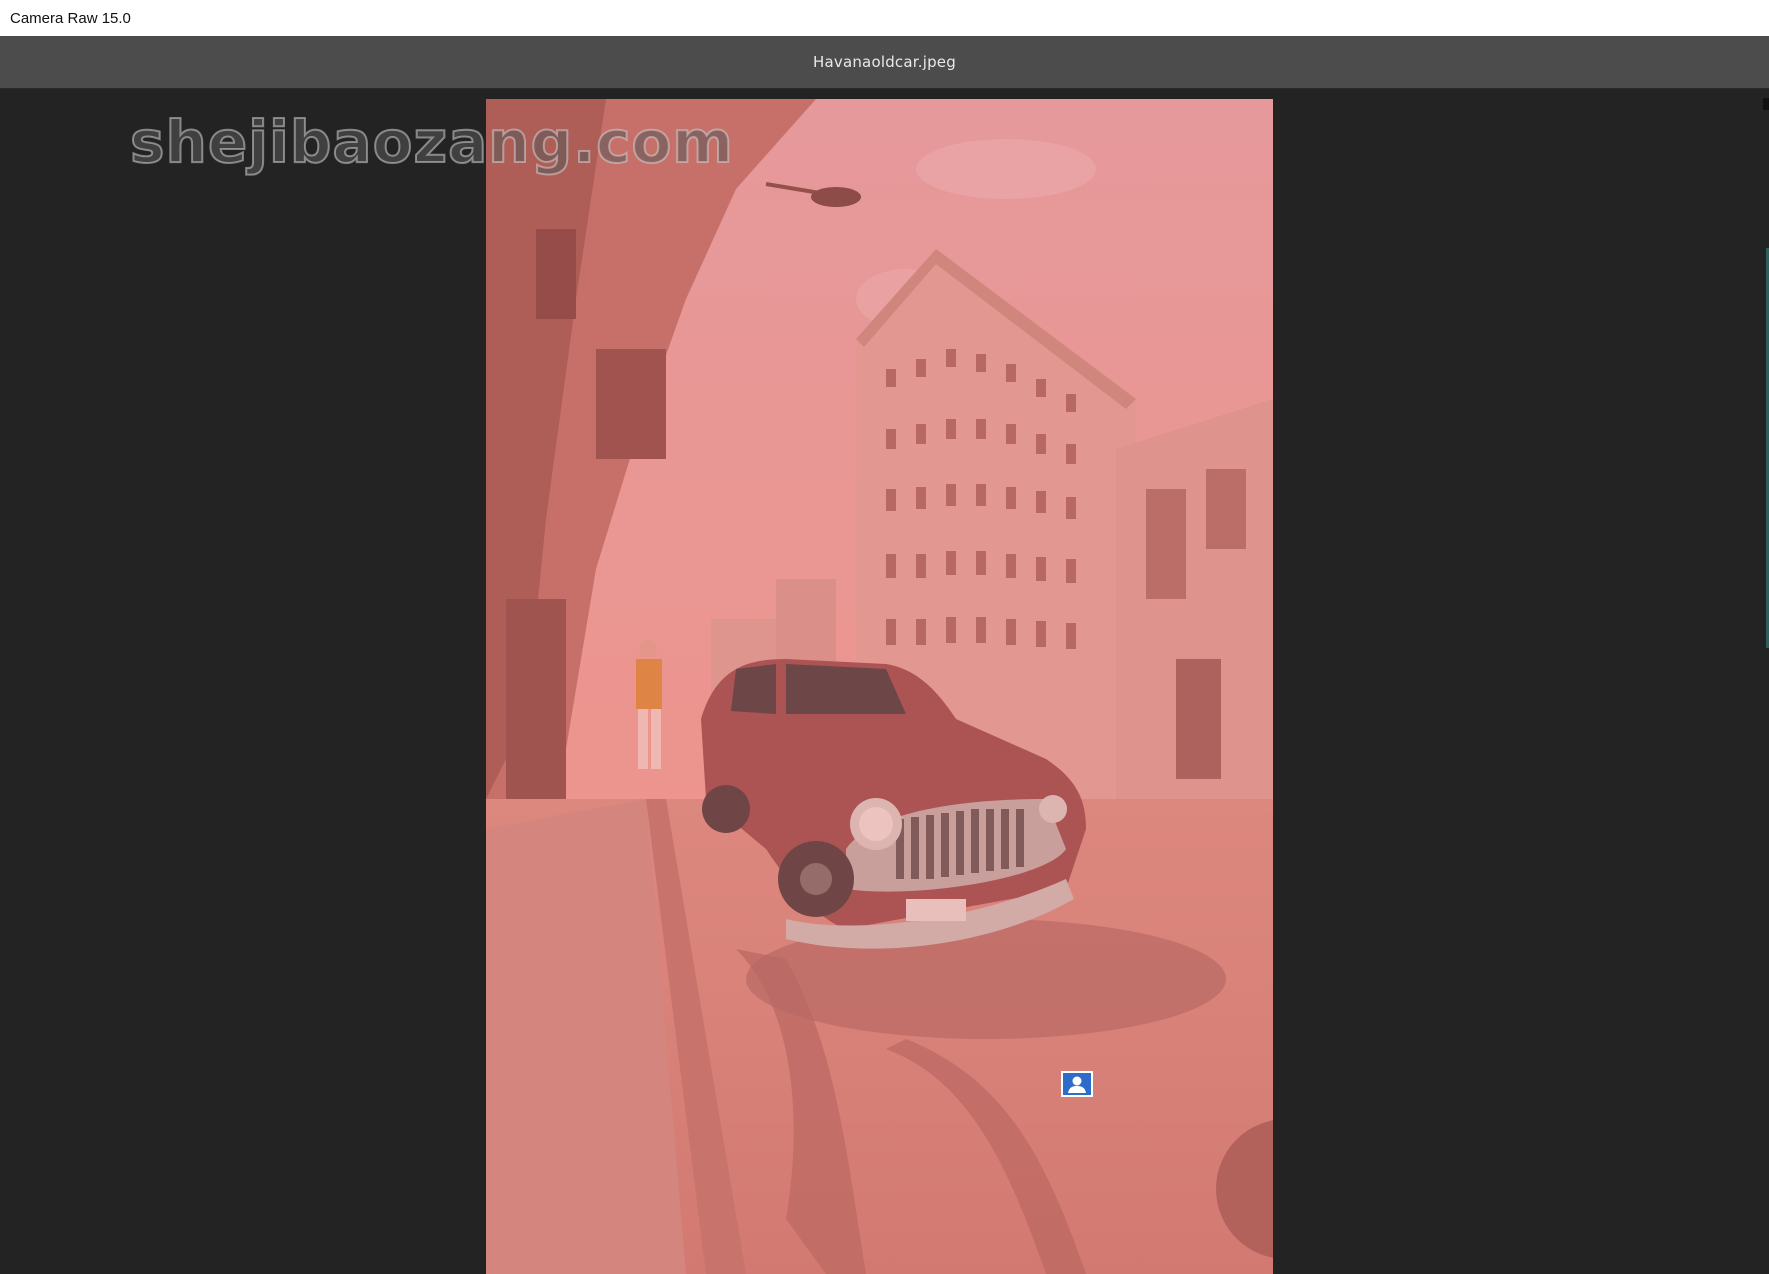 This screenshot has width=1769, height=1274. I want to click on watermark: shejibaozang.com, so click(431, 142).